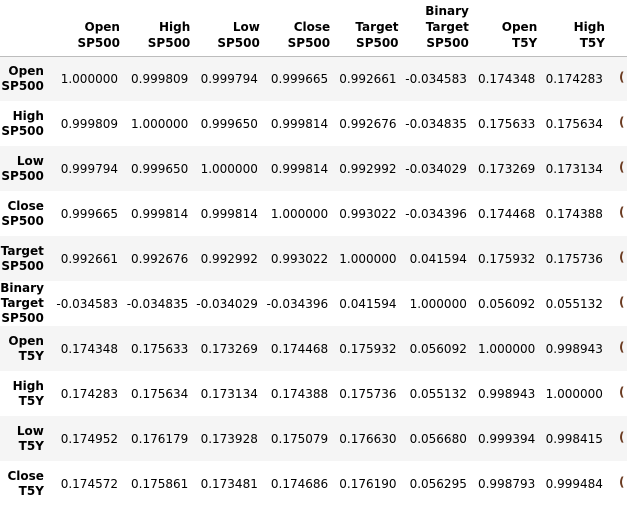 The image size is (627, 523). Describe the element at coordinates (88, 213) in the screenshot. I see `table-cell: 0.999665` at that location.